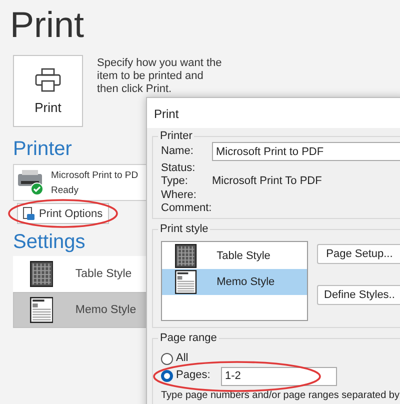  Describe the element at coordinates (182, 359) in the screenshot. I see `radio-label: All` at that location.